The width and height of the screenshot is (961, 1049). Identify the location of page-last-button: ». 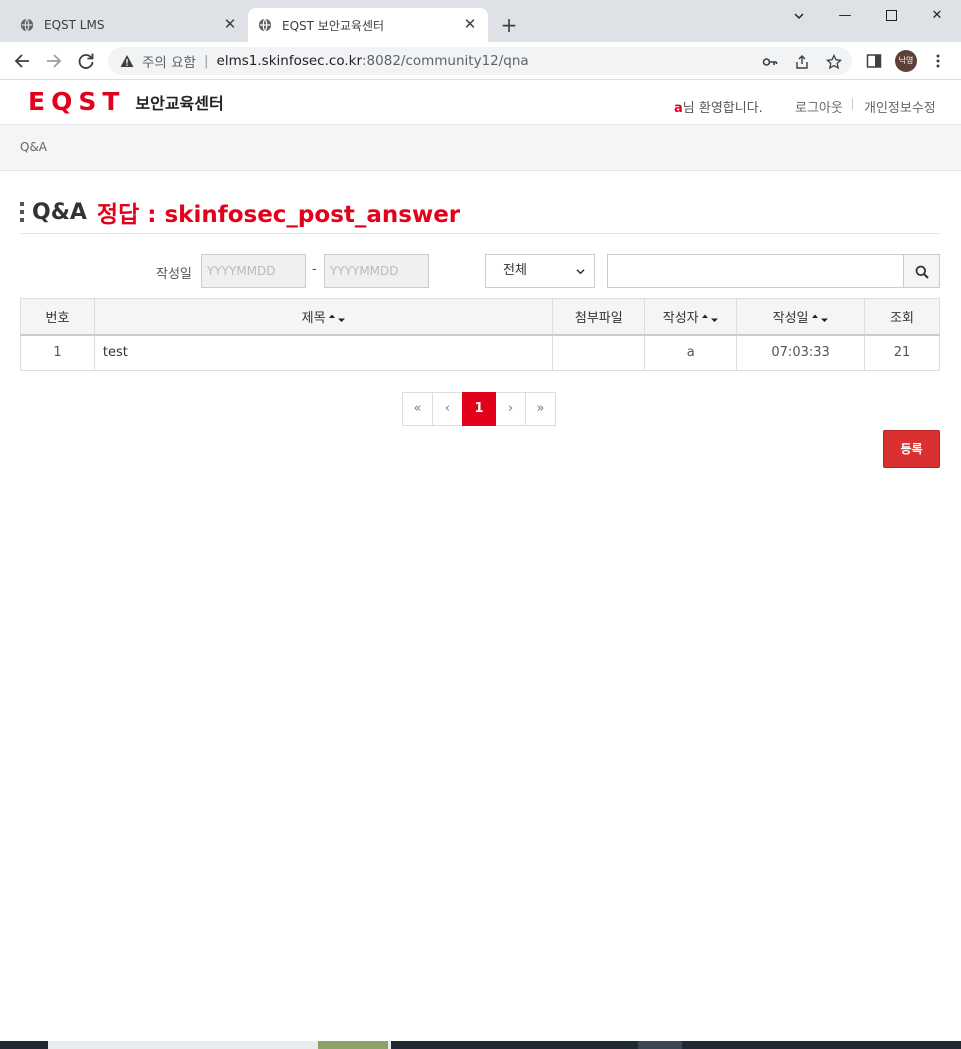
(540, 409).